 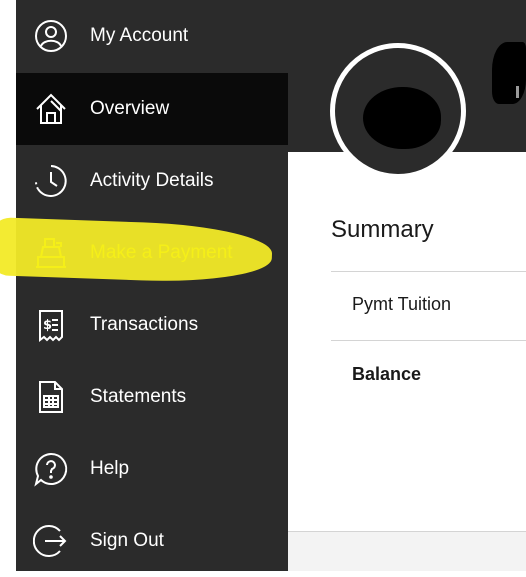 I want to click on sidebar-item-transactions: $ Transactions, so click(x=152, y=325).